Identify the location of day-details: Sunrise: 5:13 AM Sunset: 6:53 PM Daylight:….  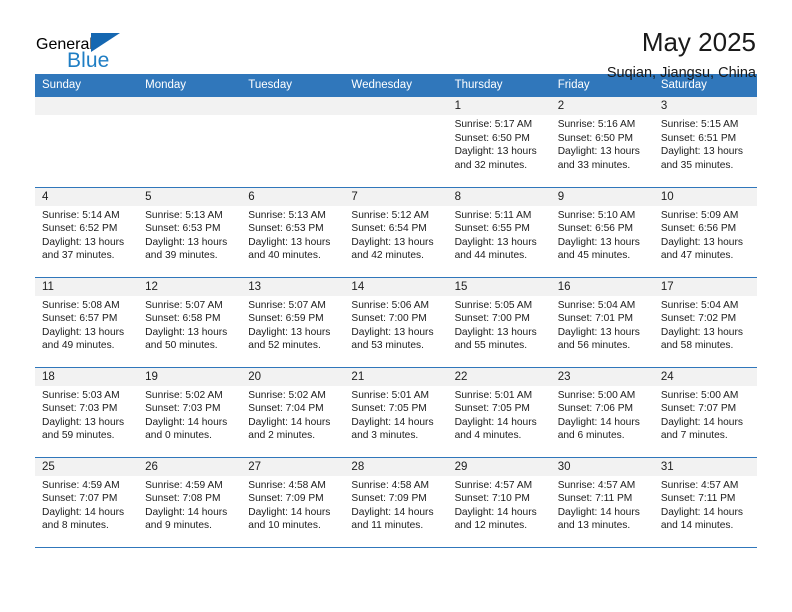
(189, 234).